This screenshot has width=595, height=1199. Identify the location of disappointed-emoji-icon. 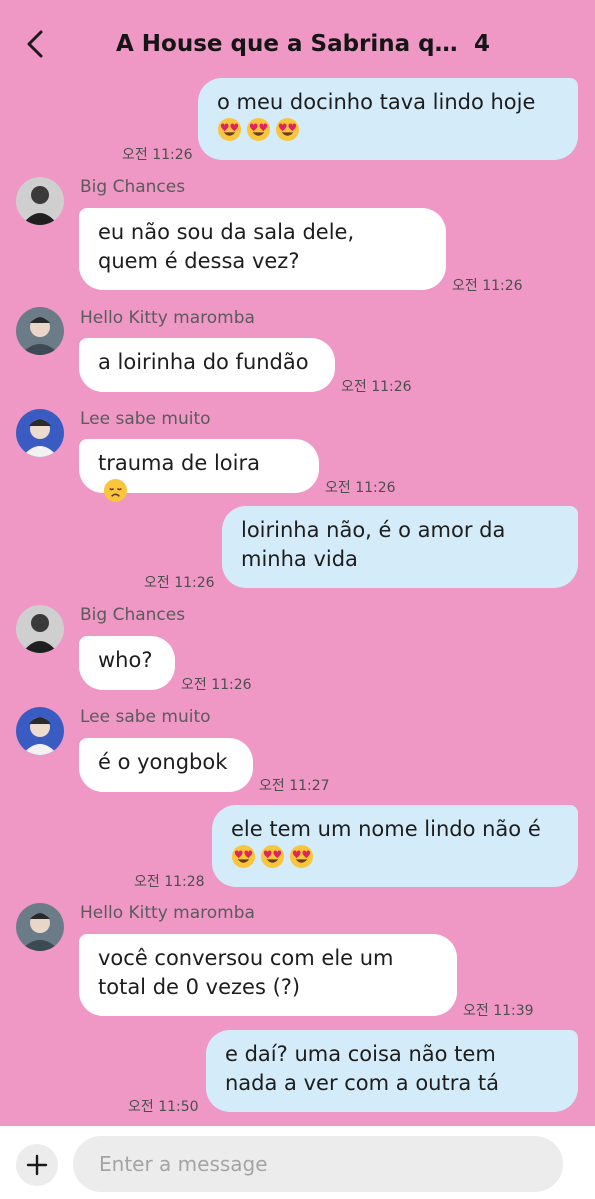
(115, 490).